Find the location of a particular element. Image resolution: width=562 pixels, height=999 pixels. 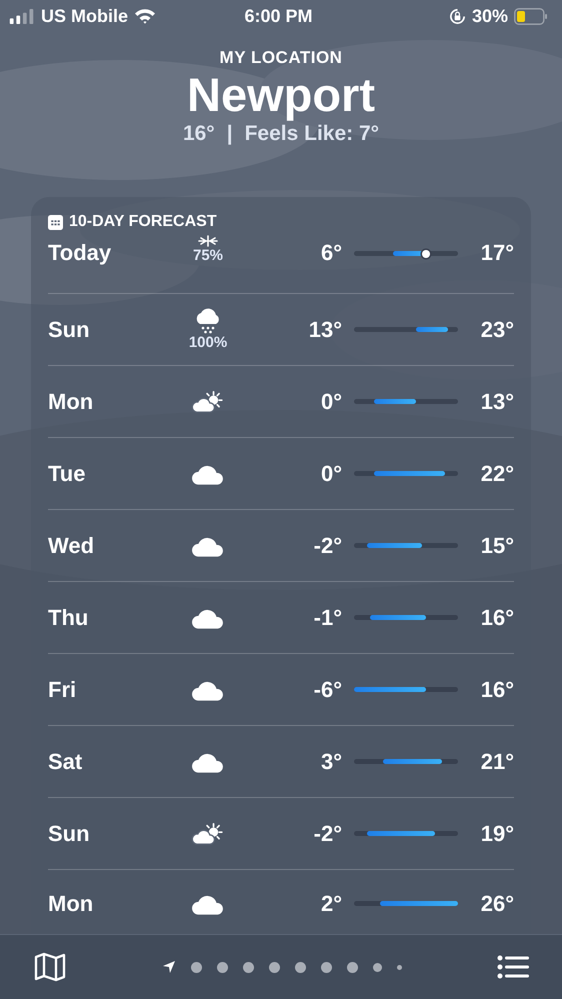

forecast-title: 10-DAY FORECAST is located at coordinates (143, 222).